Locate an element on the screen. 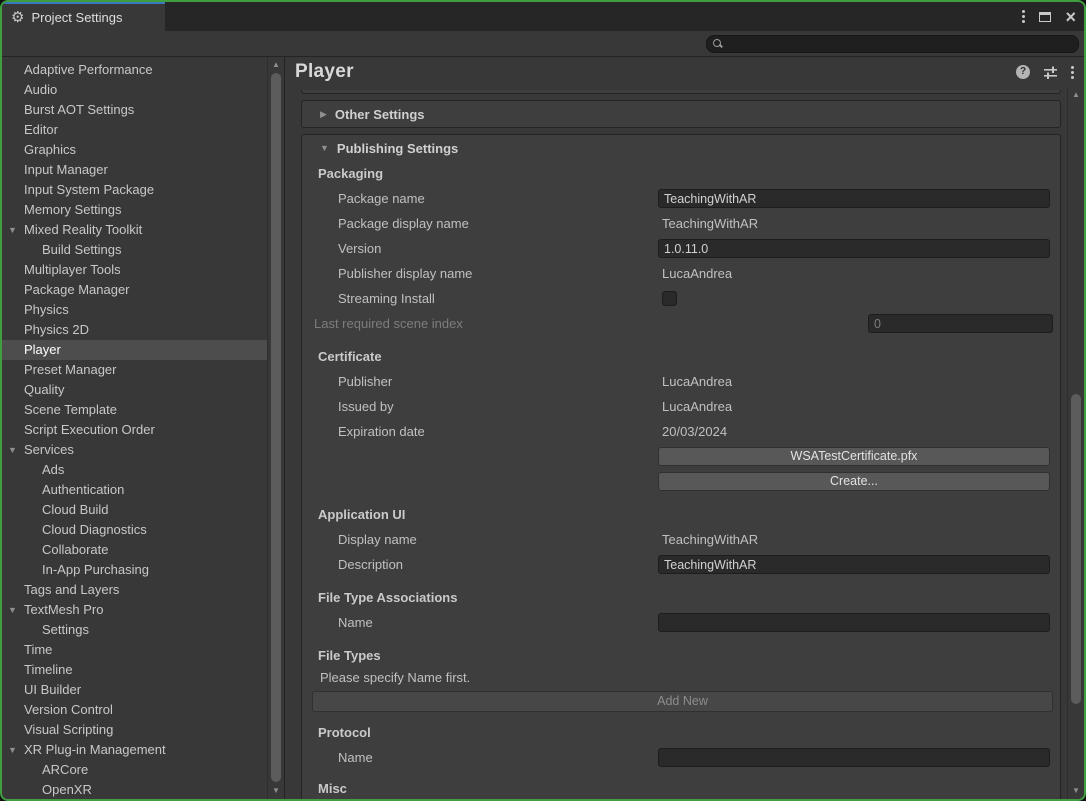 The image size is (1086, 801). certificate-publisher-row: Publisher LucaAndrea is located at coordinates (681, 381).